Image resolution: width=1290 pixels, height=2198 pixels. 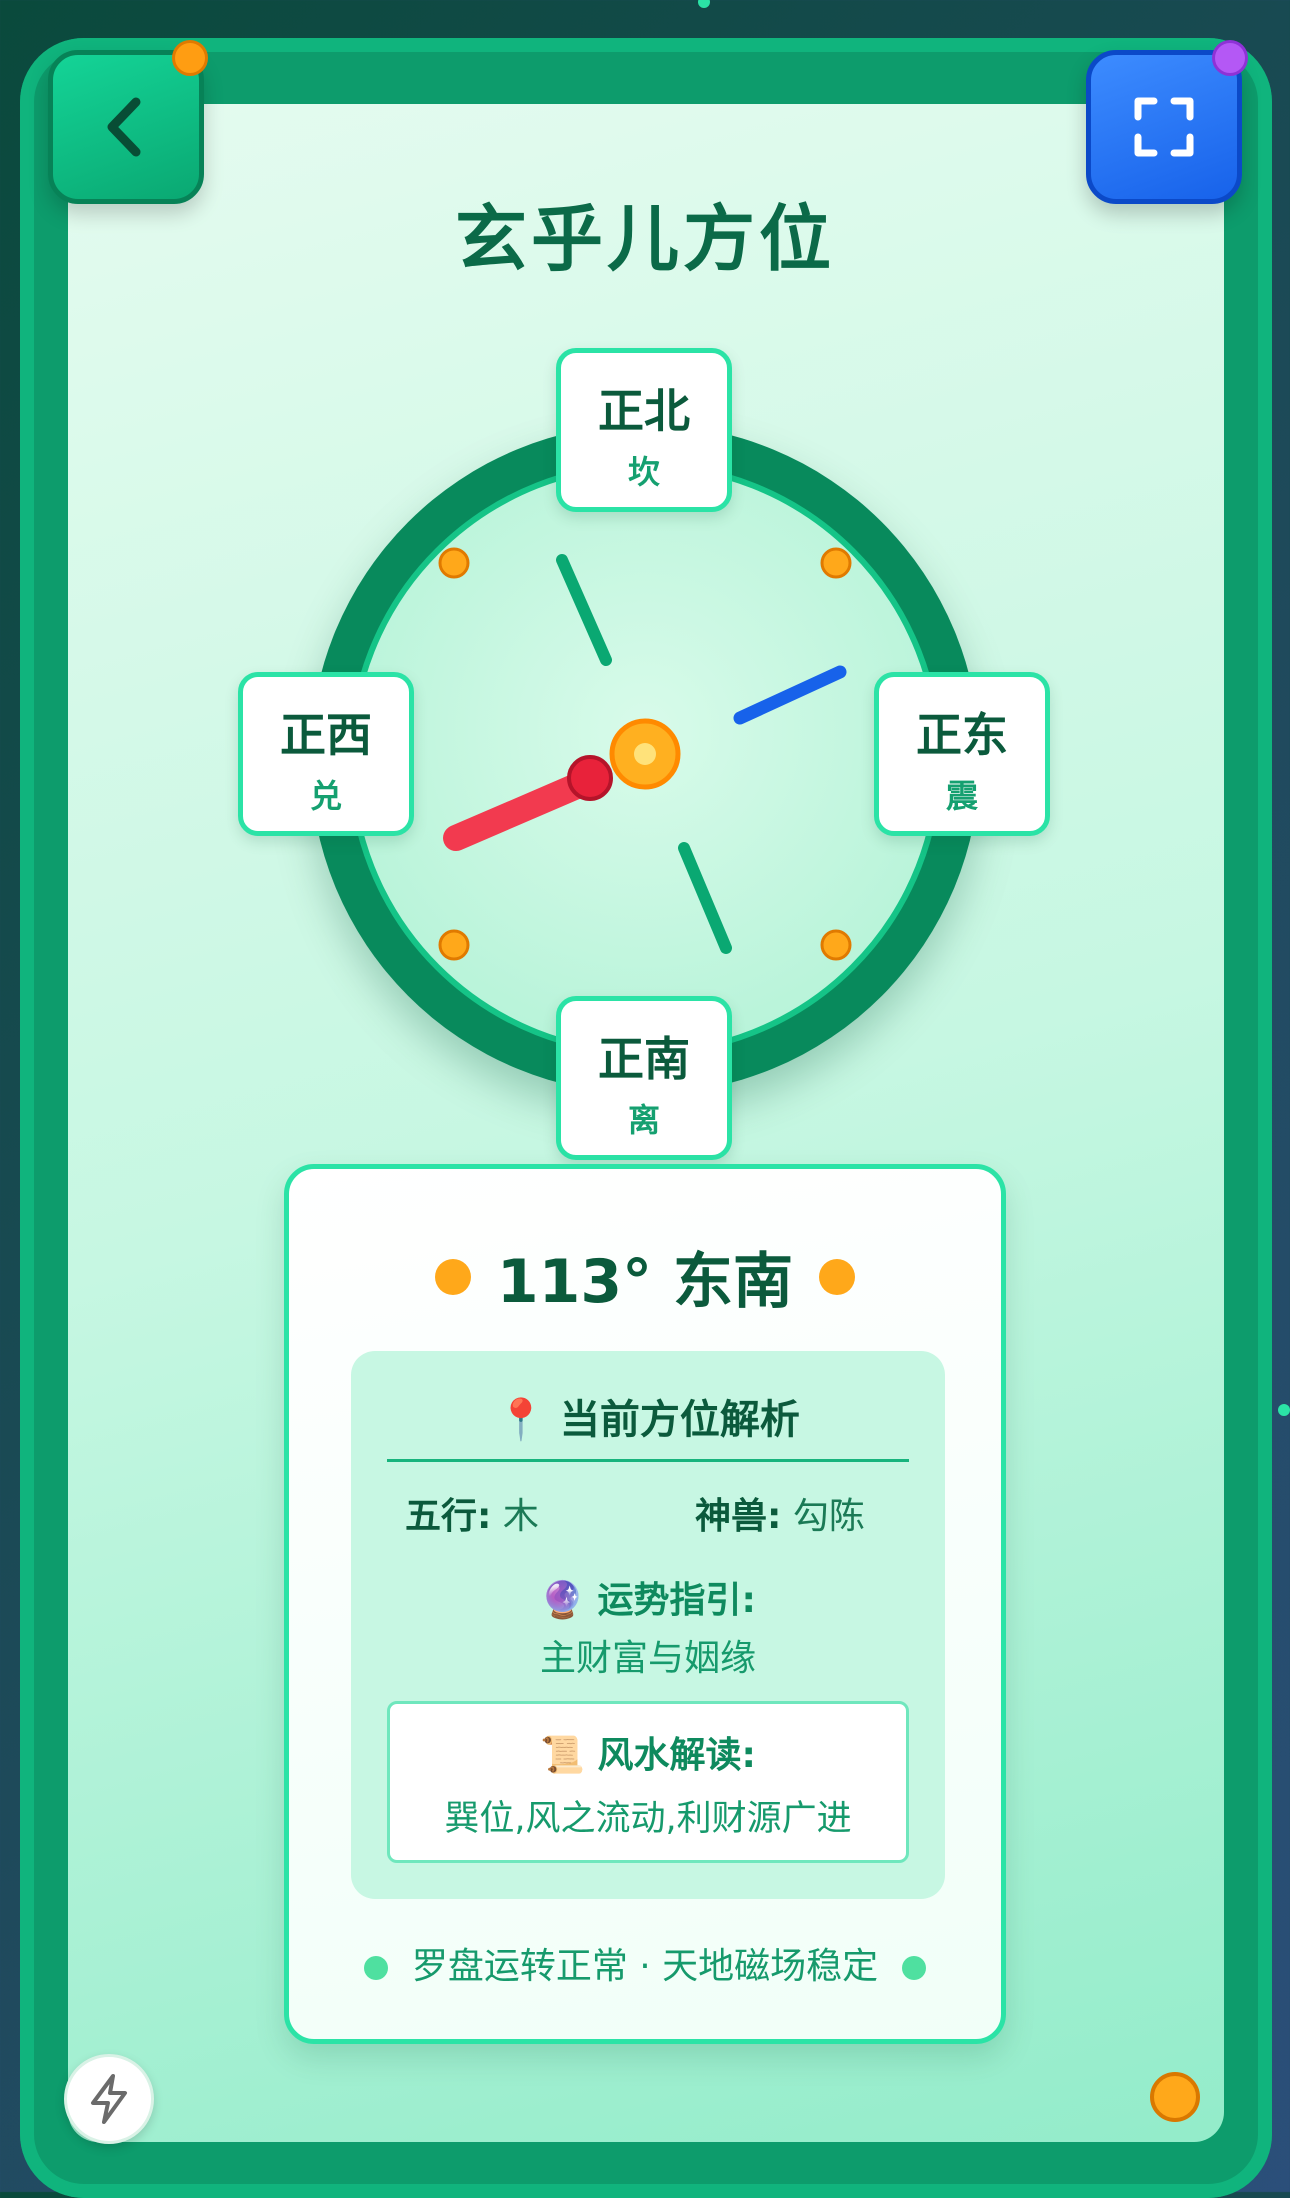 What do you see at coordinates (648, 1460) in the screenshot?
I see `divider` at bounding box center [648, 1460].